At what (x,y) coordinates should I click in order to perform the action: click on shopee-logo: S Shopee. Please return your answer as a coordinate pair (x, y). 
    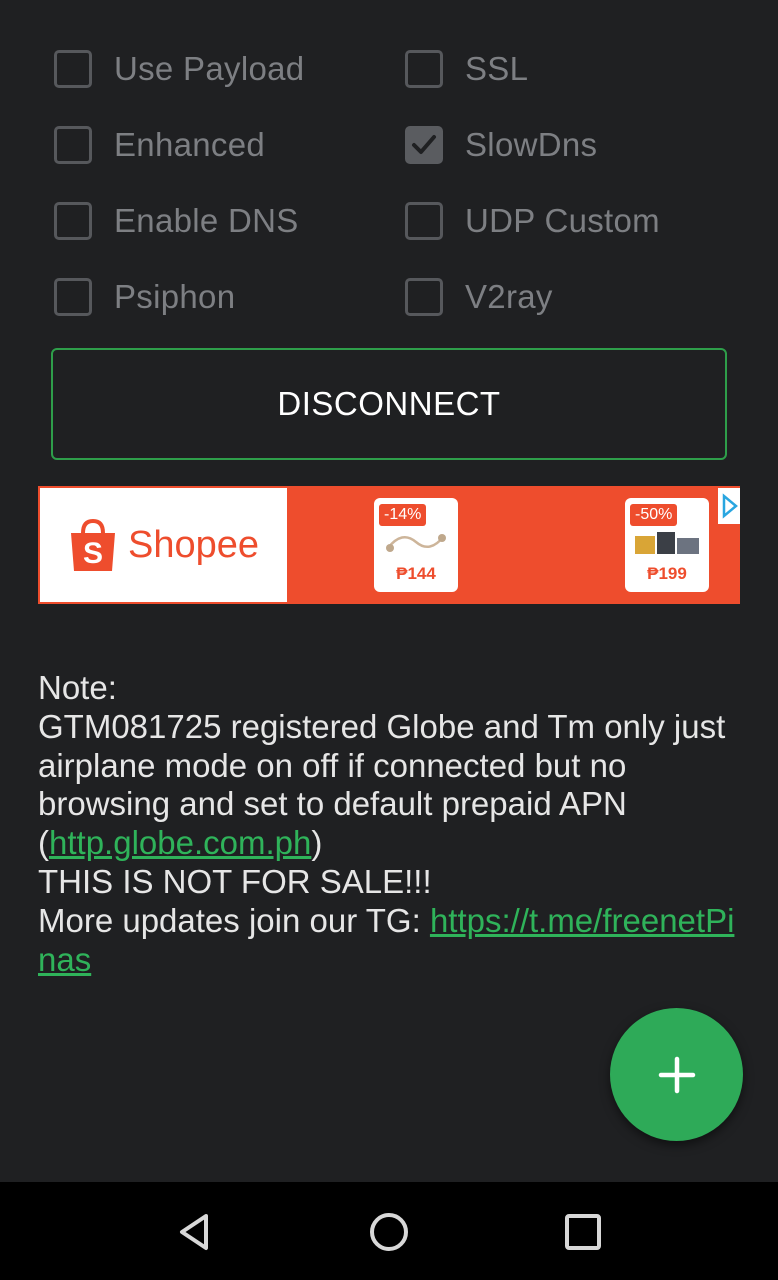
    Looking at the image, I should click on (163, 545).